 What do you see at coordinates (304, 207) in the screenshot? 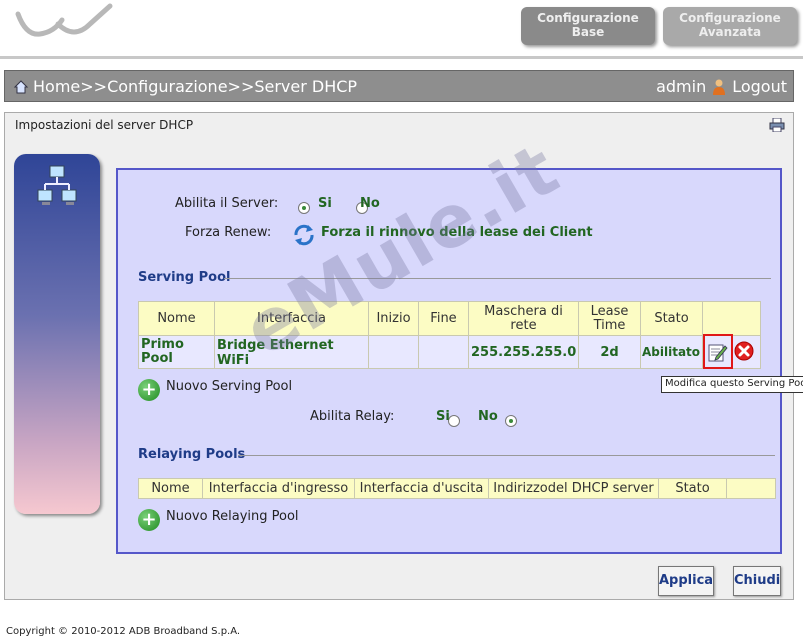
I see `enable-server-yes-radio` at bounding box center [304, 207].